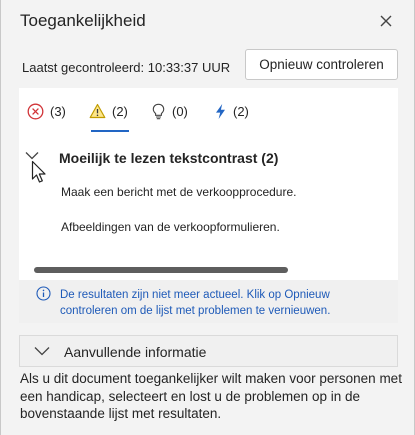 The width and height of the screenshot is (415, 435). Describe the element at coordinates (38, 171) in the screenshot. I see `mouse-pointer-icon` at that location.